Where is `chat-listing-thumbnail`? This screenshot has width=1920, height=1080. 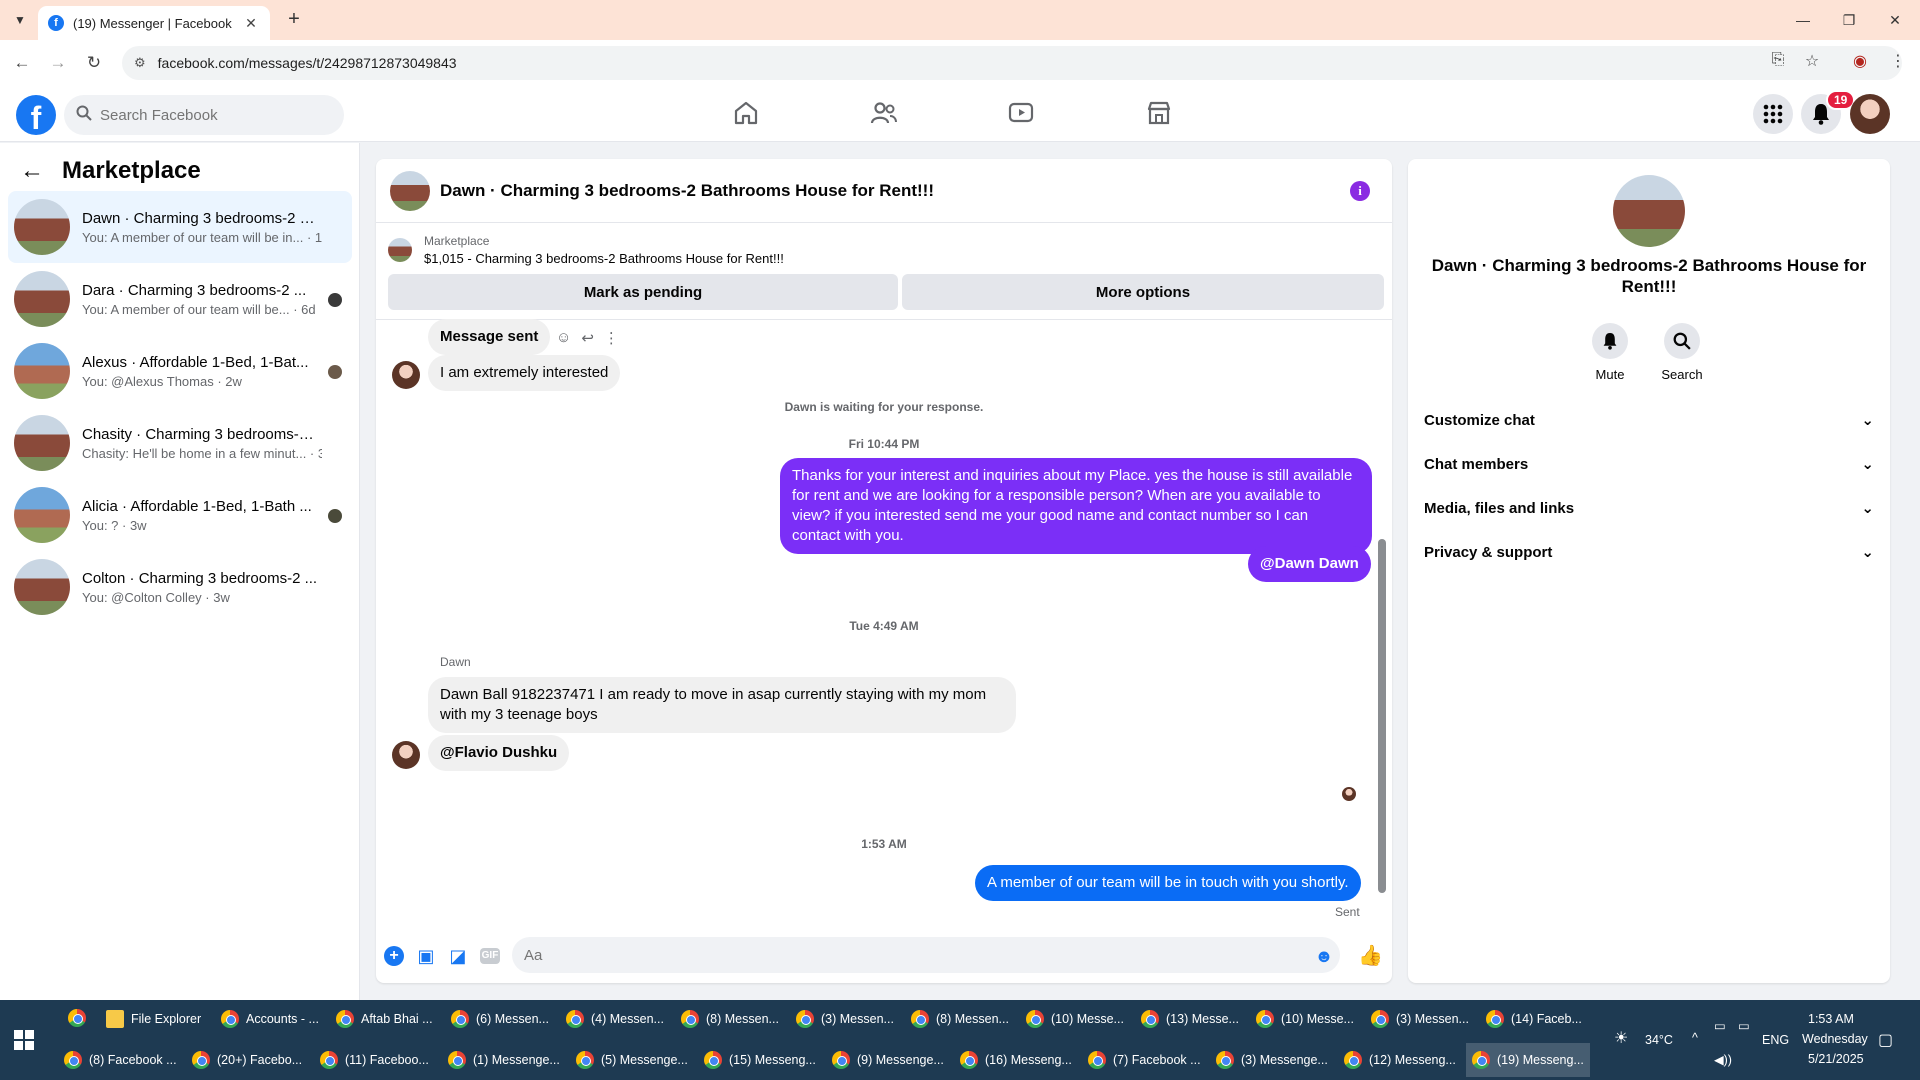
chat-listing-thumbnail is located at coordinates (410, 190).